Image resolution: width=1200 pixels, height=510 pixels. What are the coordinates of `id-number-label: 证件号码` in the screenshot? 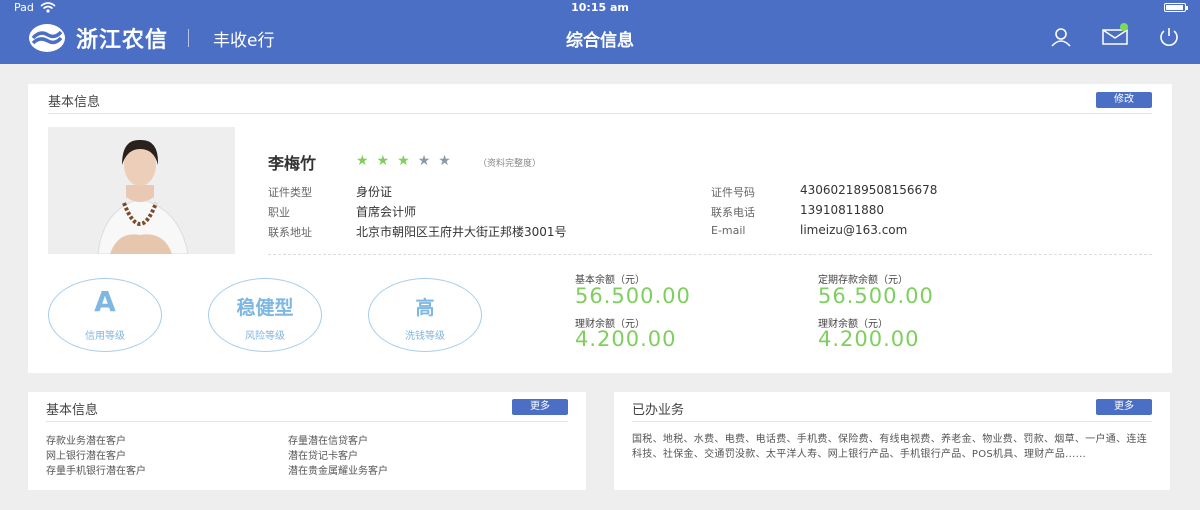 It's located at (733, 192).